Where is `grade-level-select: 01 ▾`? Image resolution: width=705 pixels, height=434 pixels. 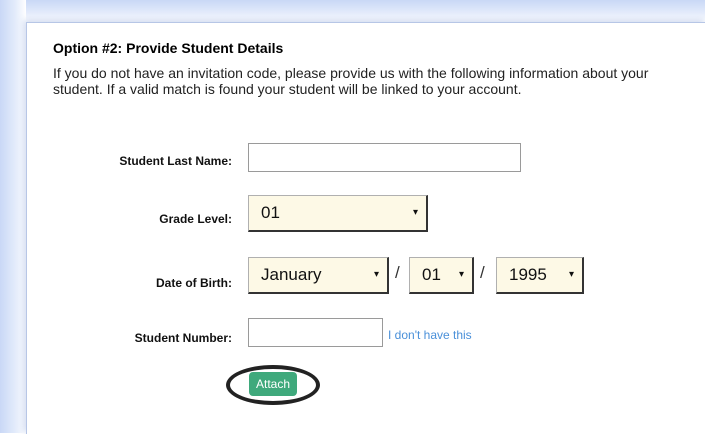 grade-level-select: 01 ▾ is located at coordinates (338, 213).